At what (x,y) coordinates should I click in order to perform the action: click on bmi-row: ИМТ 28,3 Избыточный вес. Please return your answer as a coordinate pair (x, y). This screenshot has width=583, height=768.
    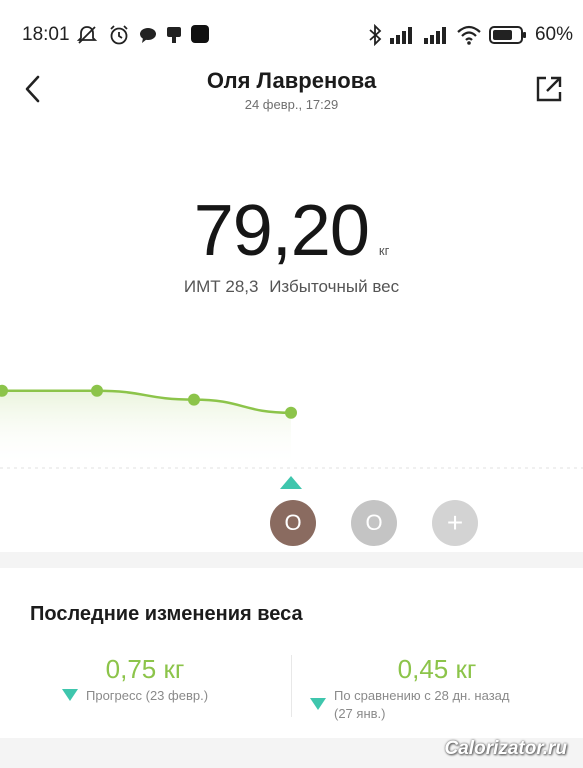
    Looking at the image, I should click on (291, 287).